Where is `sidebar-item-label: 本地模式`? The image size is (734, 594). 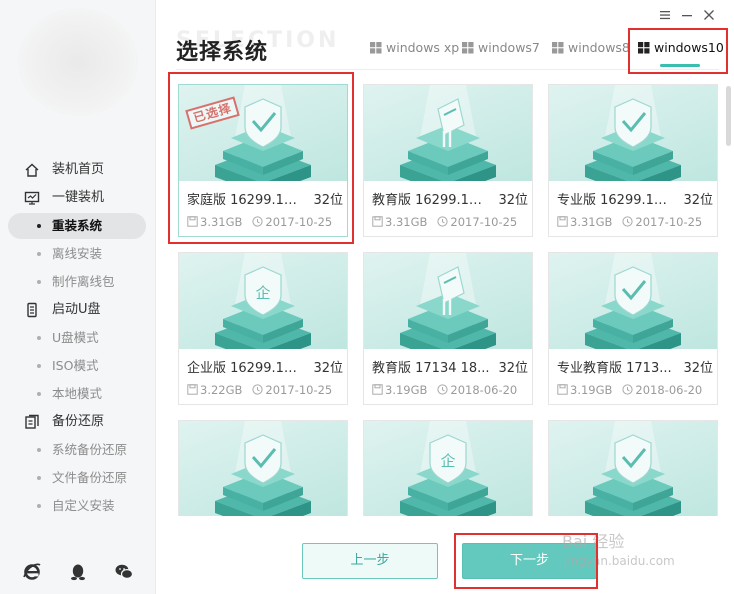
sidebar-item-label: 本地模式 is located at coordinates (77, 393).